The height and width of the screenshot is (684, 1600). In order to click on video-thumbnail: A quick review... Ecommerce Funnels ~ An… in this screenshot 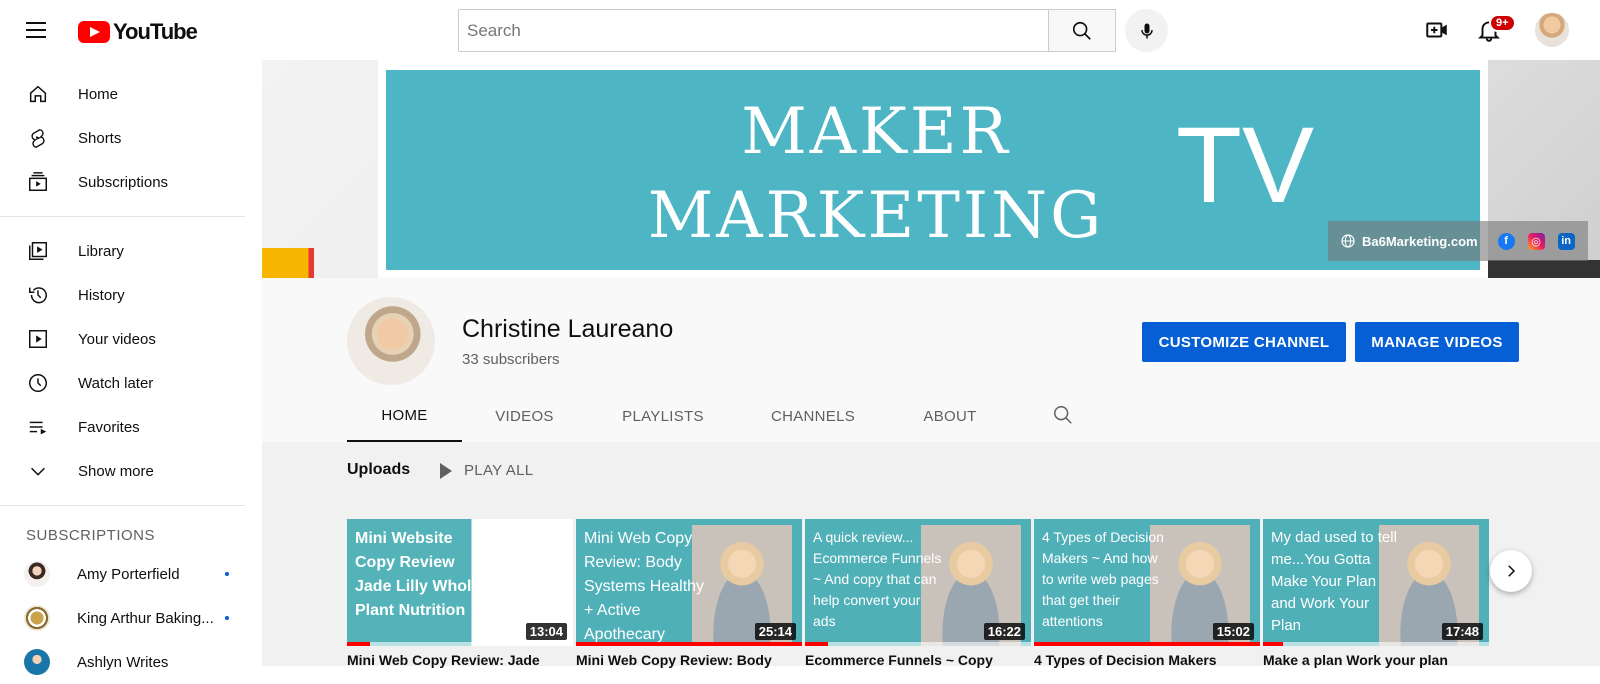, I will do `click(918, 582)`.